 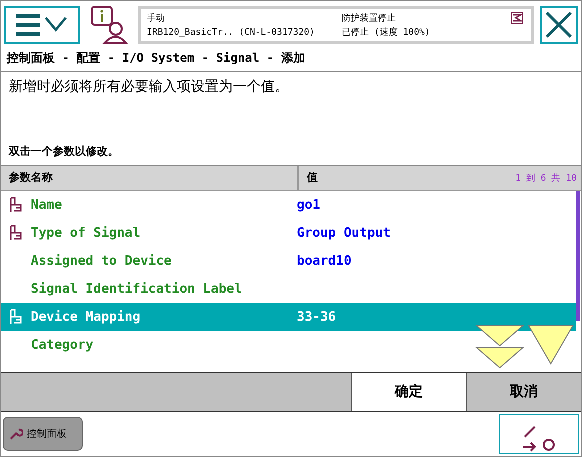 What do you see at coordinates (344, 233) in the screenshot?
I see `parameter-value: Group Output` at bounding box center [344, 233].